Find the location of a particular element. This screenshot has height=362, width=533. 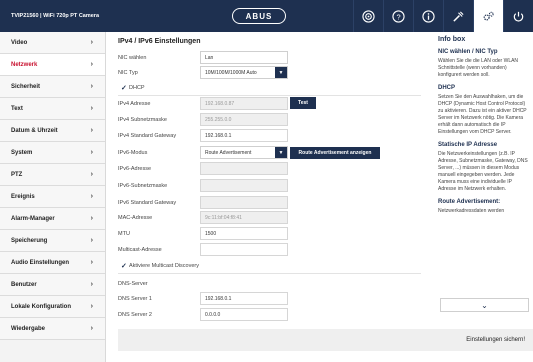

sidebar-item-label: Text is located at coordinates (17, 108).